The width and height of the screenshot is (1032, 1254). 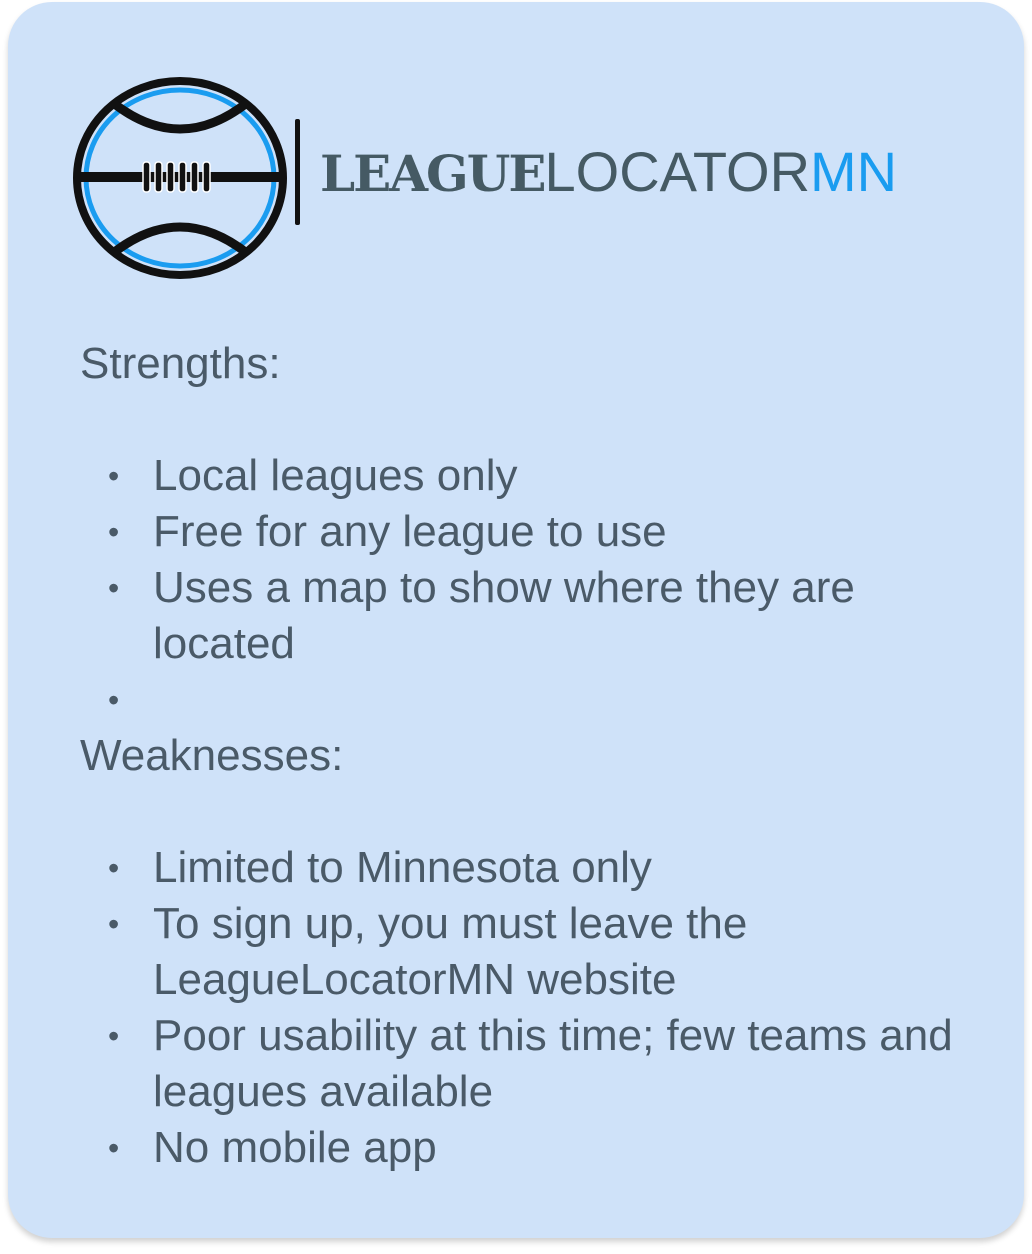 What do you see at coordinates (677, 171) in the screenshot?
I see `logo-word-locator: LOCATOR` at bounding box center [677, 171].